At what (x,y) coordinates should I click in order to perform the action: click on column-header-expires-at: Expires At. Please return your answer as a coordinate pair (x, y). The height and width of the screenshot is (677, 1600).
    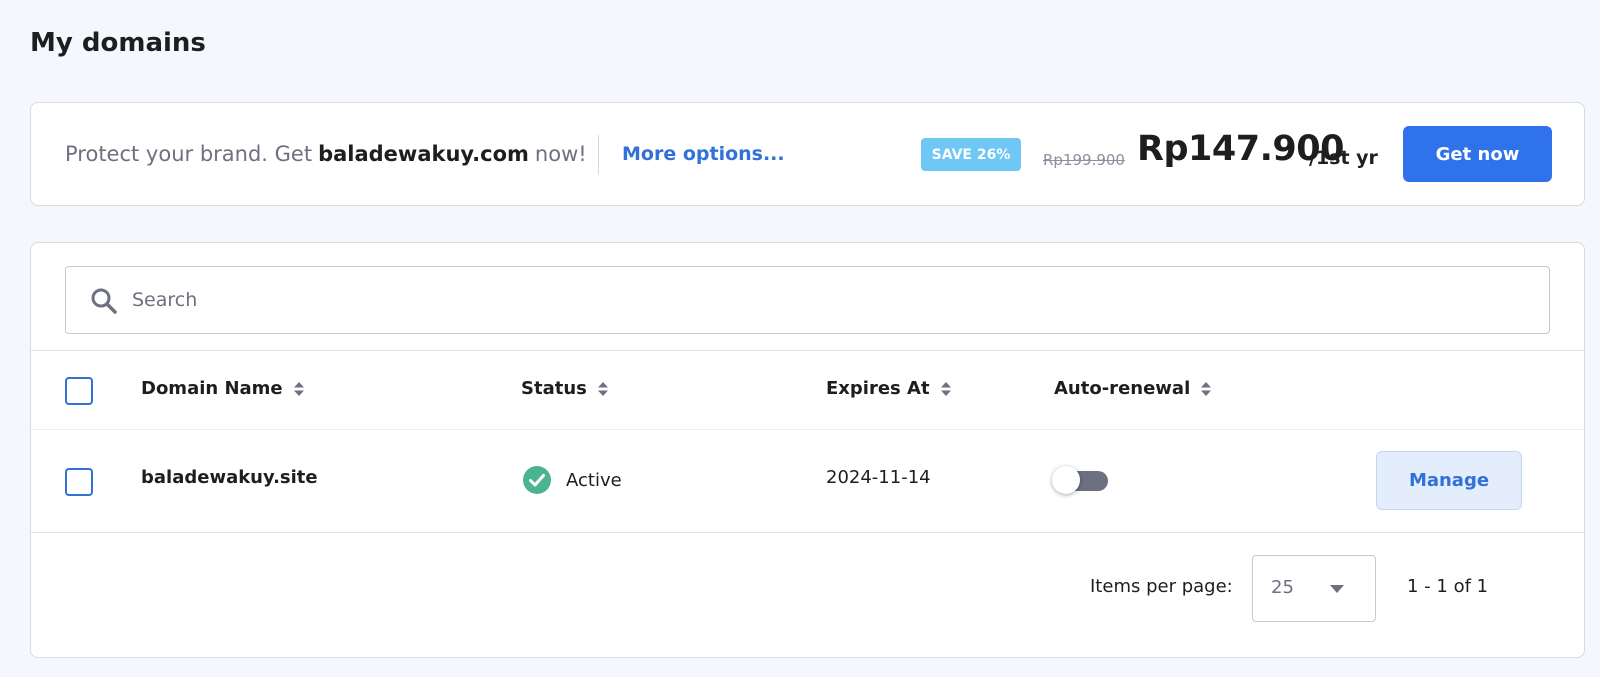
    Looking at the image, I should click on (889, 388).